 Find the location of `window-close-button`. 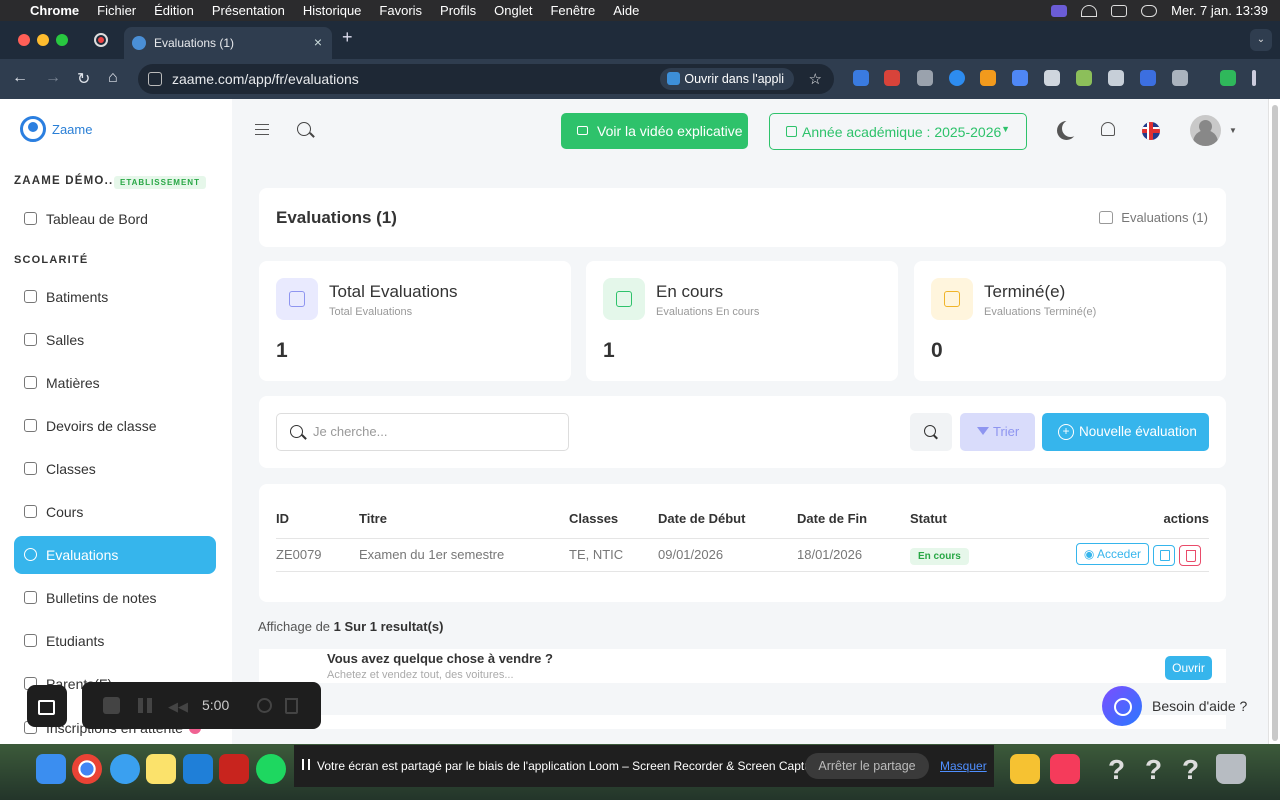

window-close-button is located at coordinates (24, 40).